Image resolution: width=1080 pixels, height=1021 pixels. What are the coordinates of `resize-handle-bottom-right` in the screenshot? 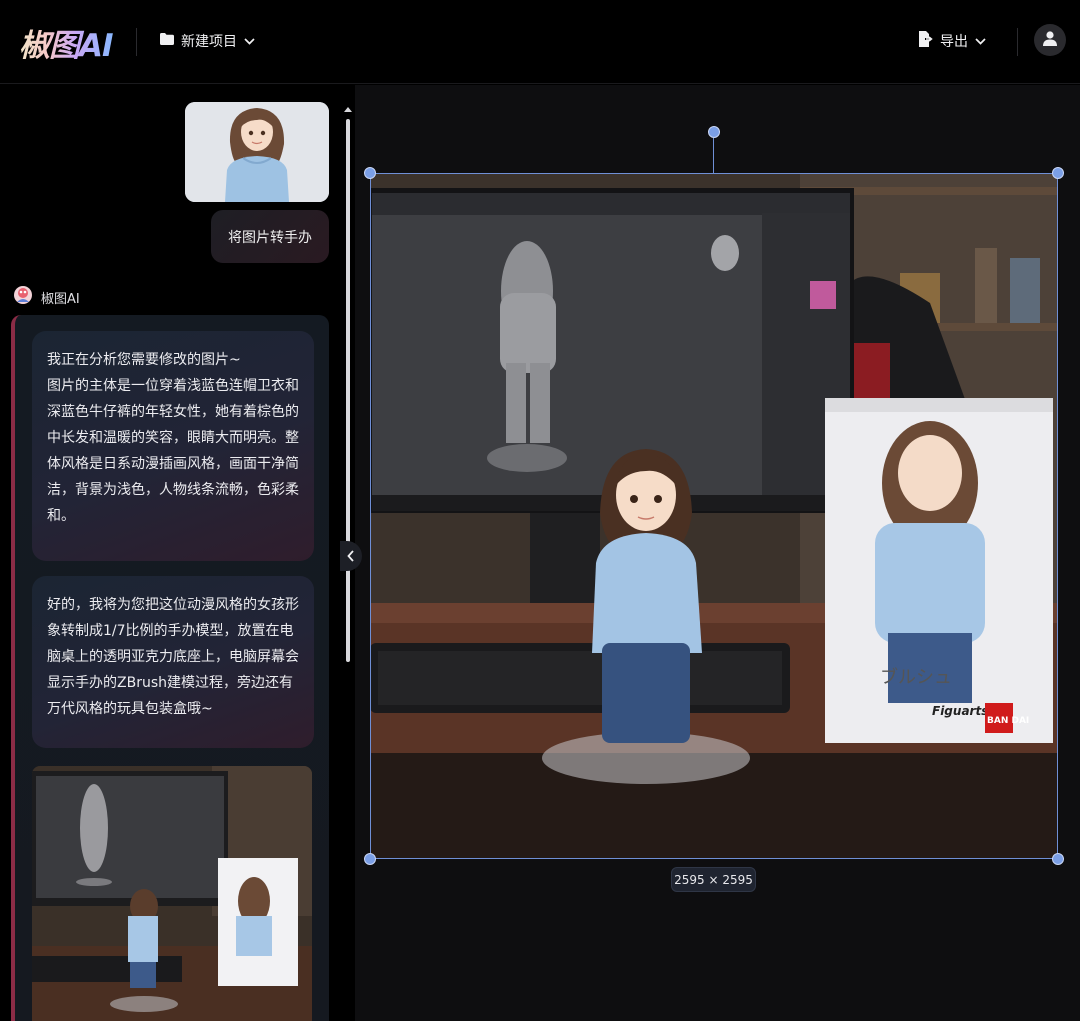 It's located at (1058, 859).